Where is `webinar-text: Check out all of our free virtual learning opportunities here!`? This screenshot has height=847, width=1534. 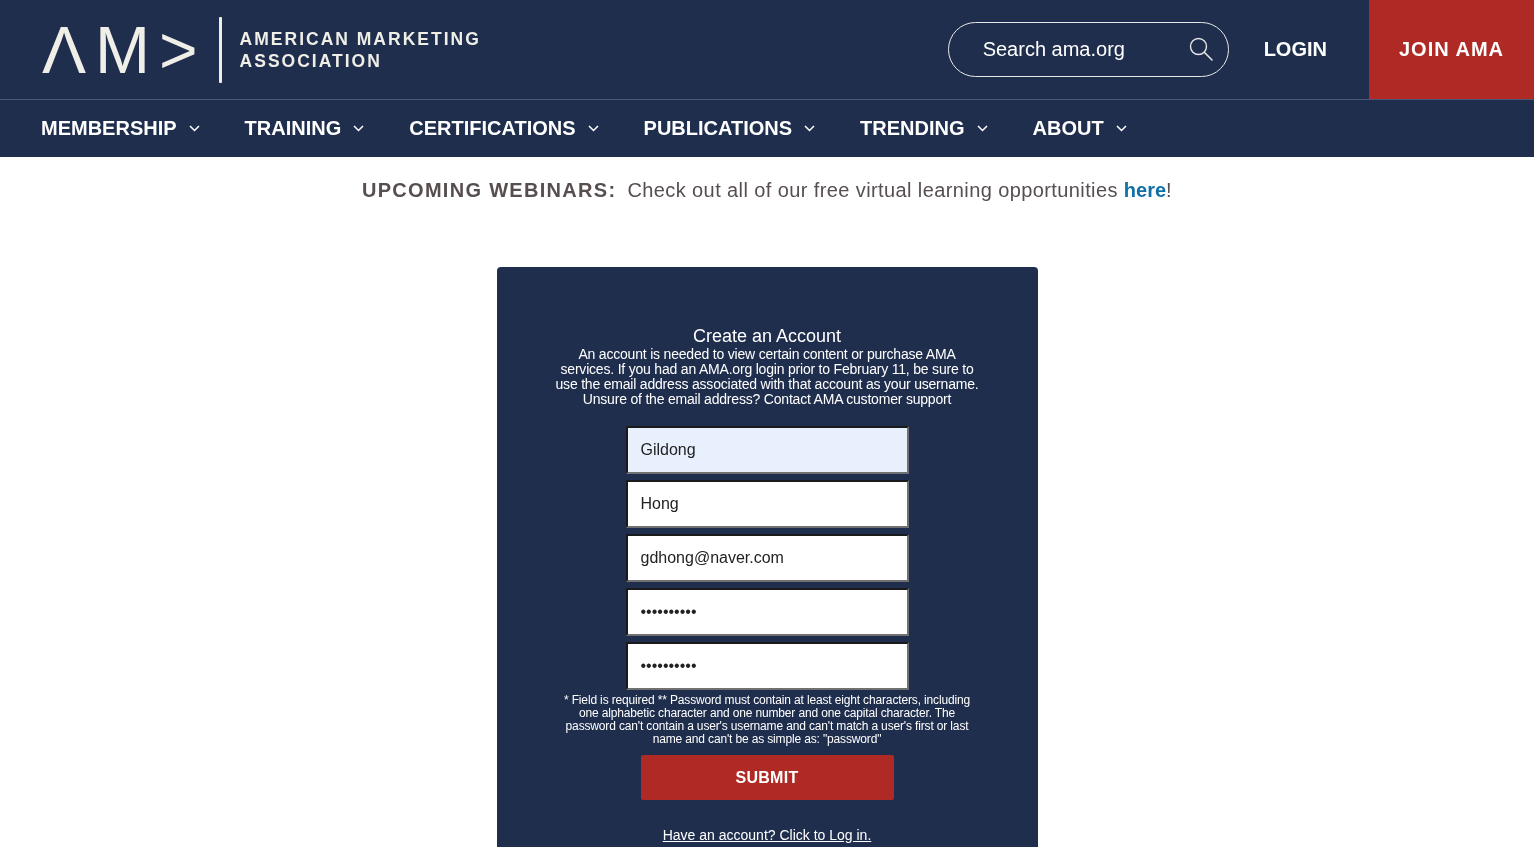 webinar-text: Check out all of our free virtual learning opportunities here! is located at coordinates (900, 190).